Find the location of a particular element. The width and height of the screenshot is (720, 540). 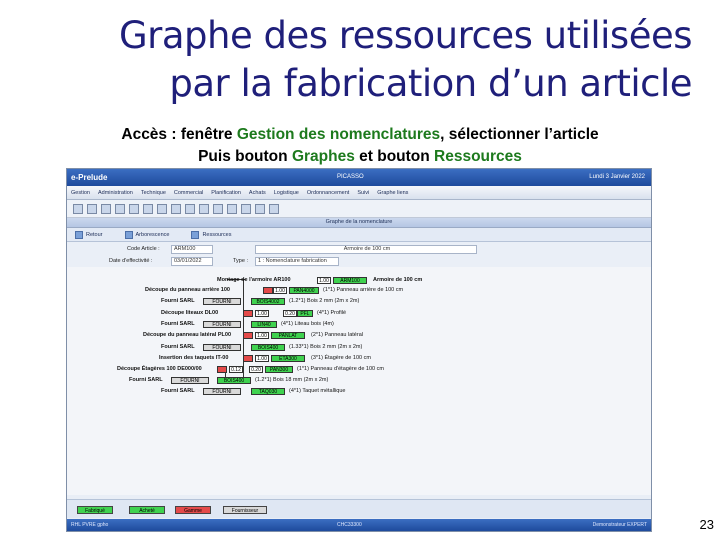

previous-icon is located at coordinates (190, 208).